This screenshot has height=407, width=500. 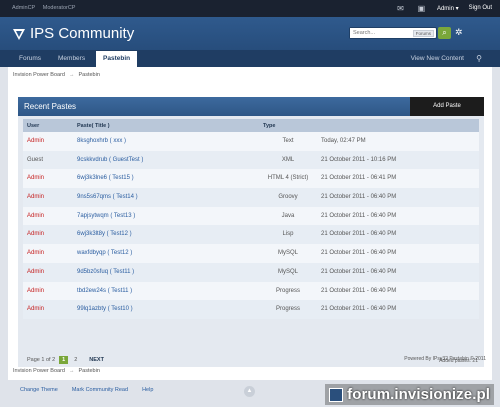 What do you see at coordinates (288, 234) in the screenshot?
I see `row-type: Lisp` at bounding box center [288, 234].